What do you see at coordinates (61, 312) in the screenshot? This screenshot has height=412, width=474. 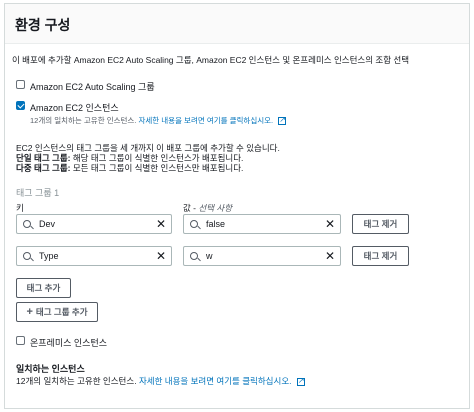 I see `add-tag-group-label: 태그 그룹 추가` at bounding box center [61, 312].